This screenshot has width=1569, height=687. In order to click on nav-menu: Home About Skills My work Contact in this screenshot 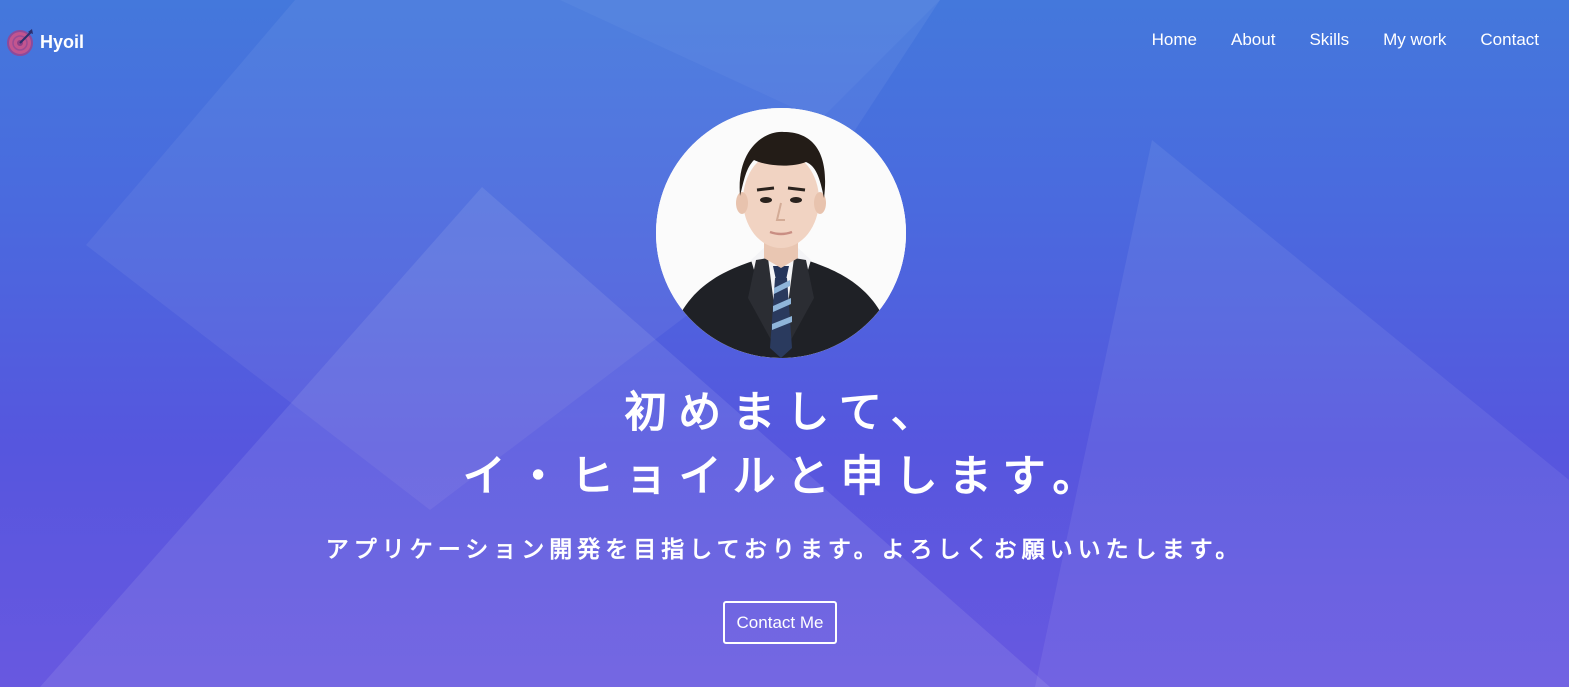, I will do `click(1328, 40)`.